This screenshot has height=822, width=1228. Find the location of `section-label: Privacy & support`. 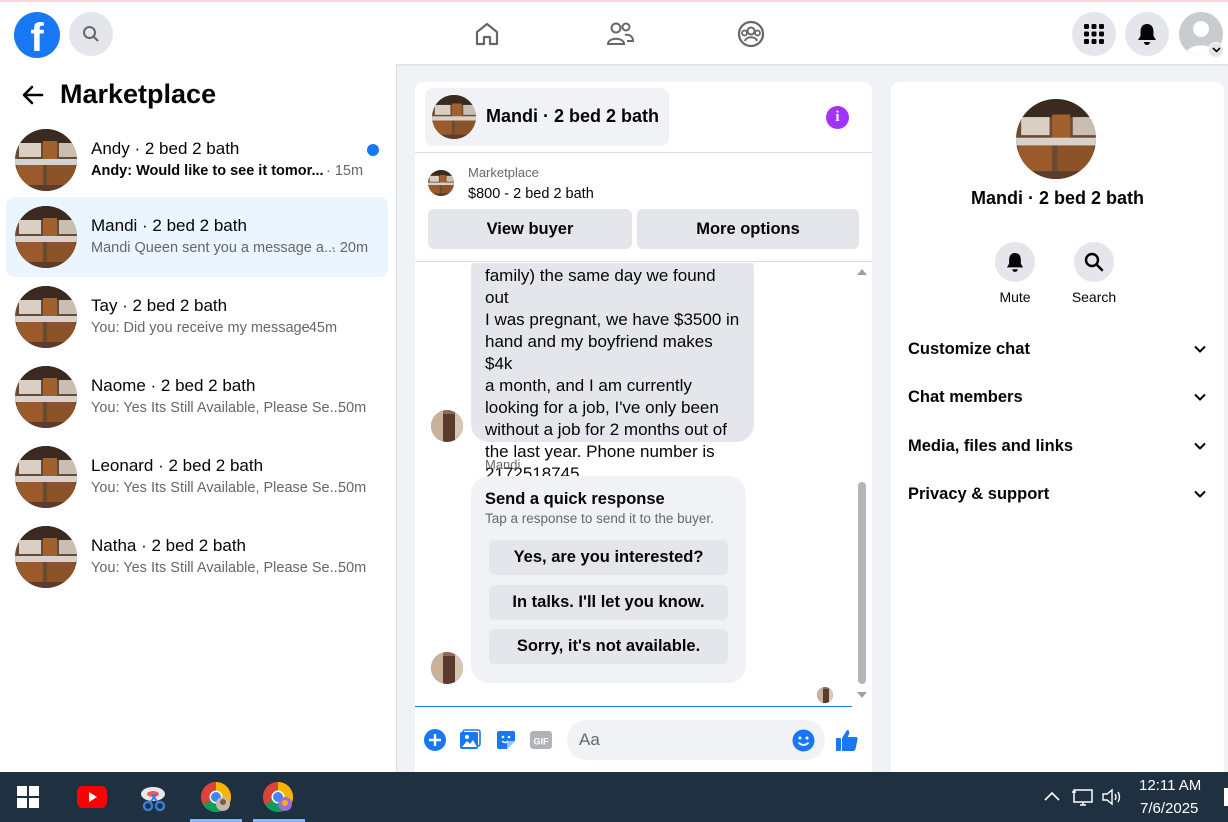

section-label: Privacy & support is located at coordinates (979, 494).